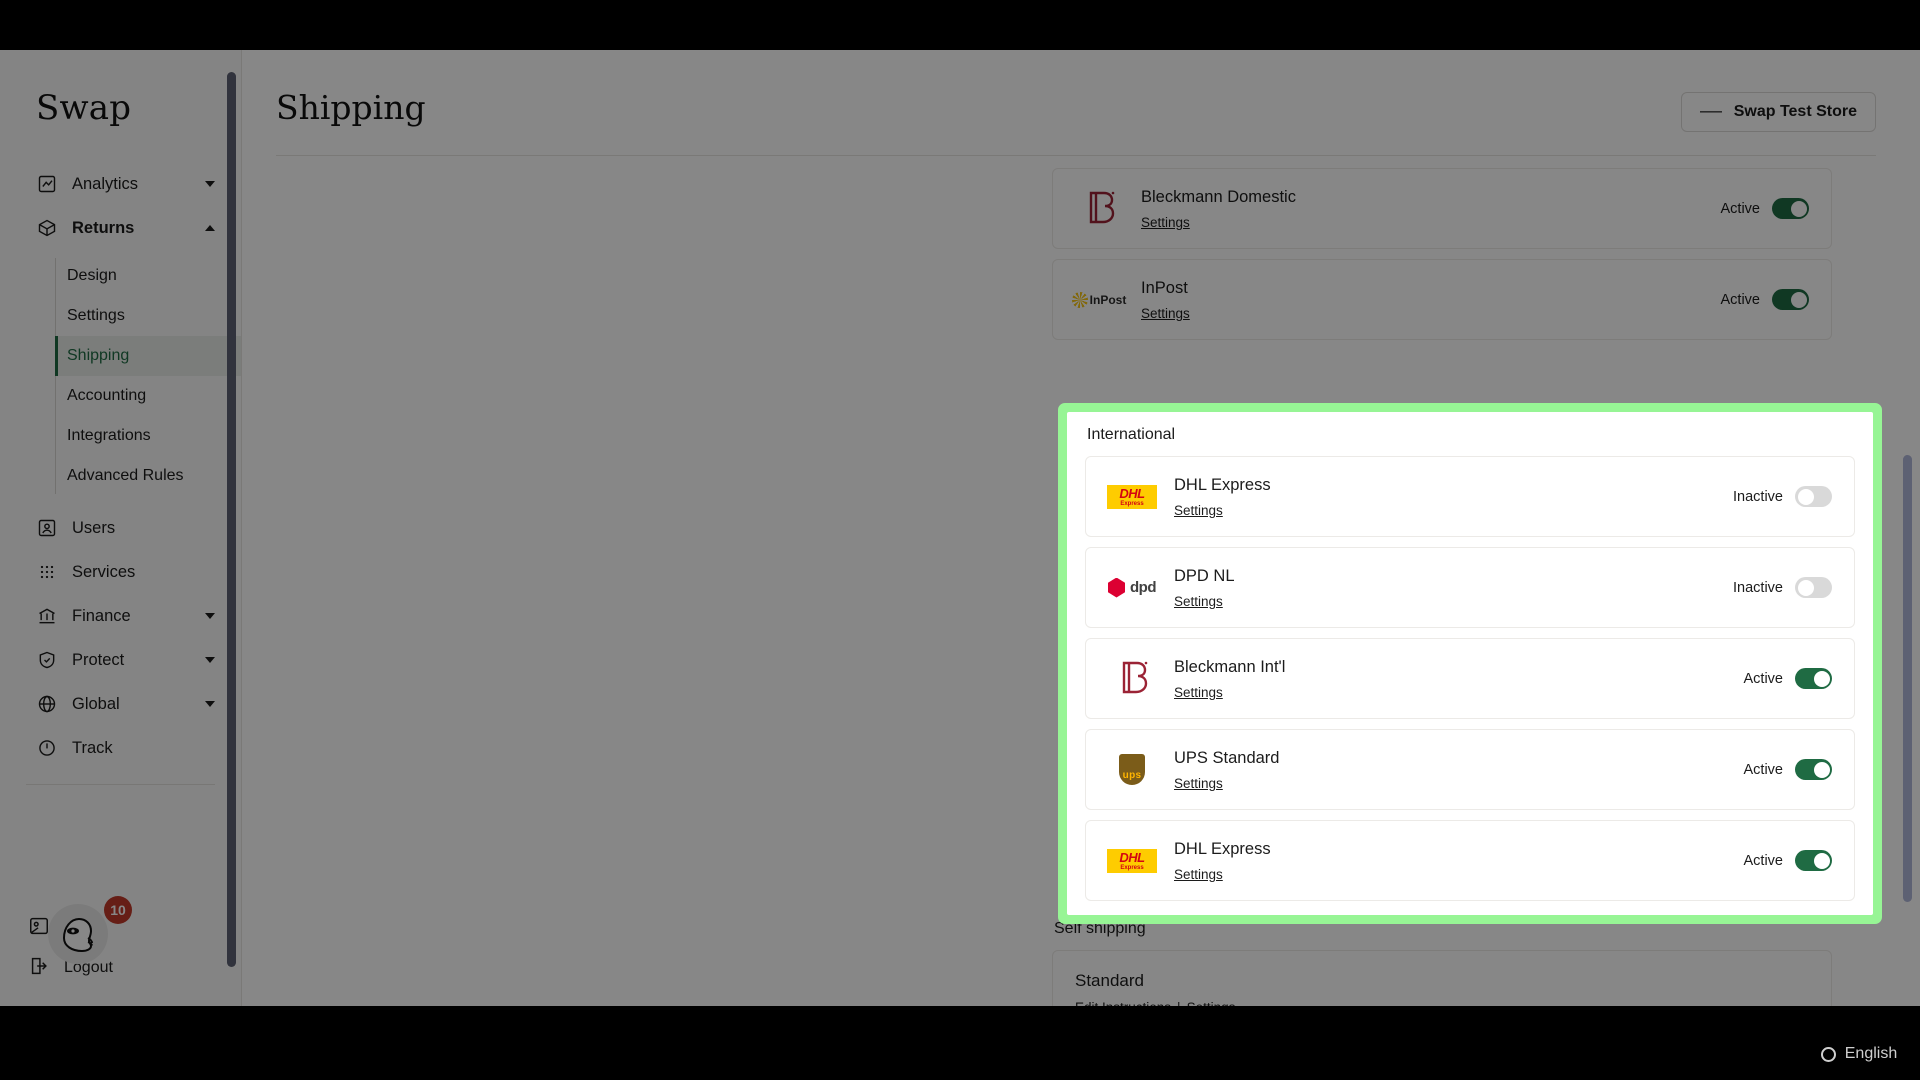 Image resolution: width=1920 pixels, height=1080 pixels. I want to click on status-badge: Inactive, so click(1758, 587).